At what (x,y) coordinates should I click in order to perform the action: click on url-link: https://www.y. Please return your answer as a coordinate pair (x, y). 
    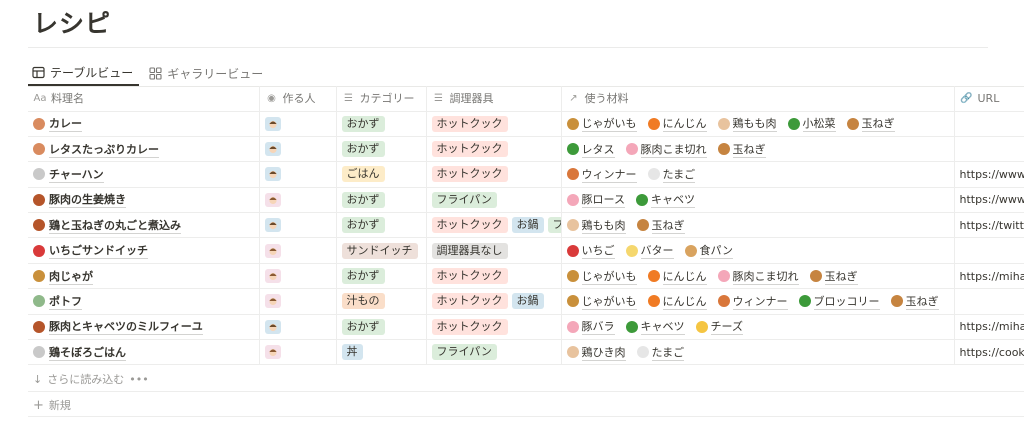
    Looking at the image, I should click on (992, 174).